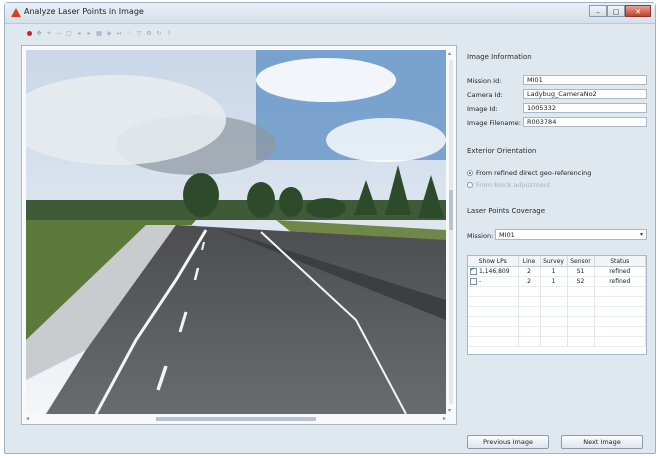  I want to click on sensor-cell: S1, so click(581, 271).